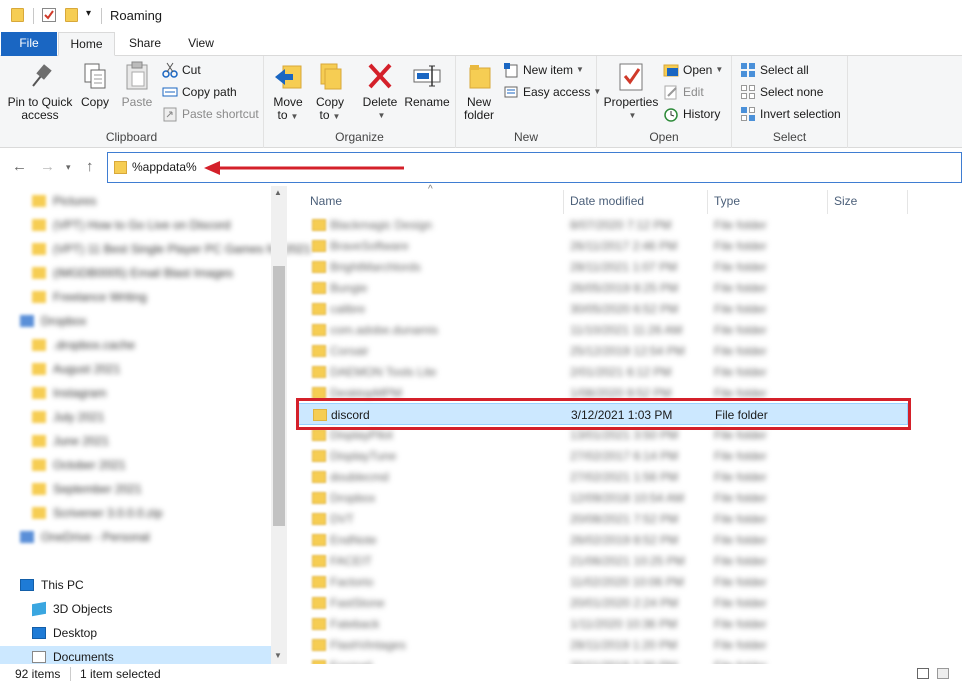  Describe the element at coordinates (563, 202) in the screenshot. I see `column-divider` at that location.